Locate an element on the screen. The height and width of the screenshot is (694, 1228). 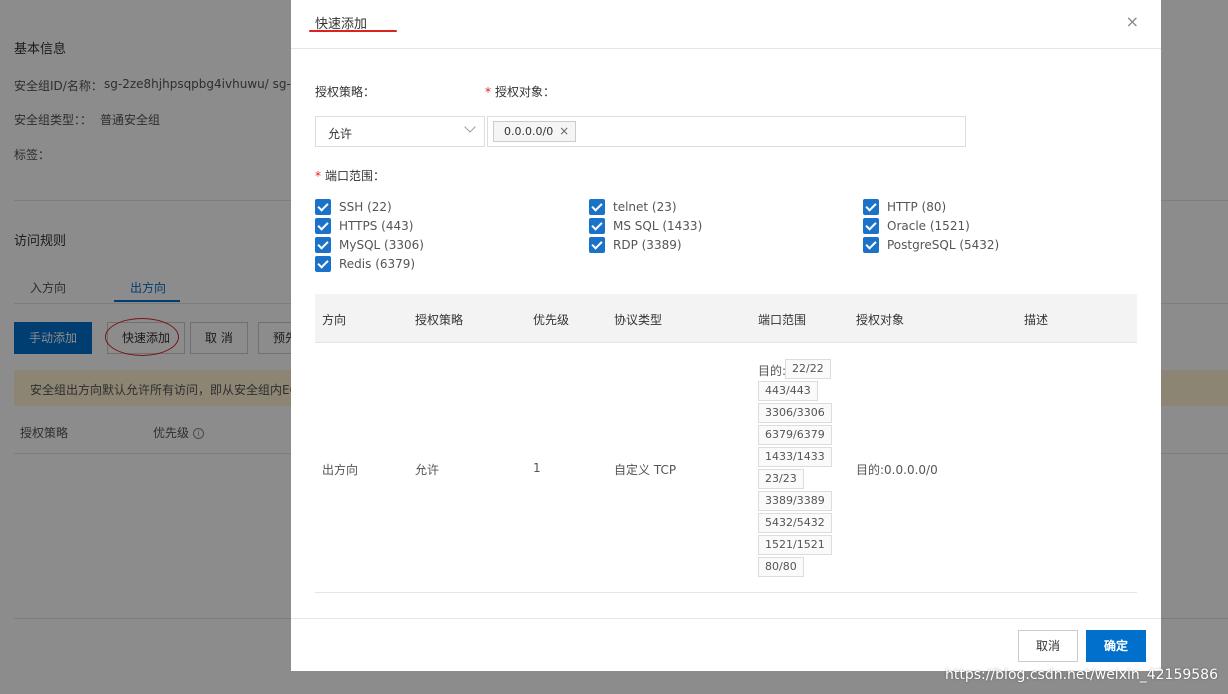
table-header: 方向 授权策略 优先级 协议类型 端口范围 授权对象 描述 is located at coordinates (726, 318).